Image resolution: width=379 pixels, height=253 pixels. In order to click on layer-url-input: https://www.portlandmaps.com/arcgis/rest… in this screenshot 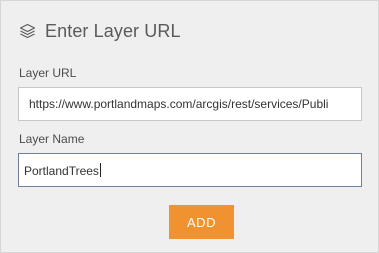, I will do `click(190, 104)`.